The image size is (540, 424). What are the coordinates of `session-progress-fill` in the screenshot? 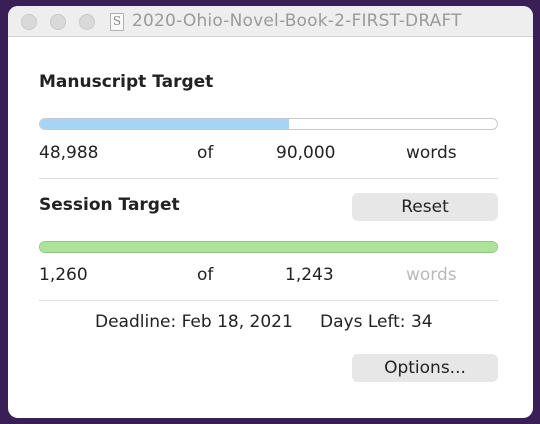 It's located at (268, 247).